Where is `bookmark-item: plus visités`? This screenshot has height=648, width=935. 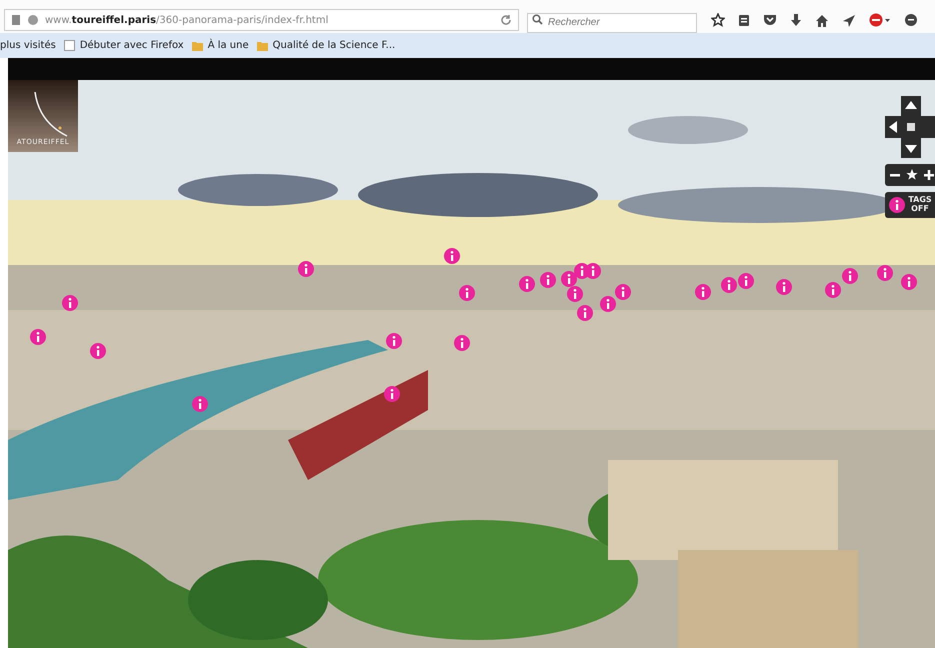
bookmark-item: plus visités is located at coordinates (28, 45).